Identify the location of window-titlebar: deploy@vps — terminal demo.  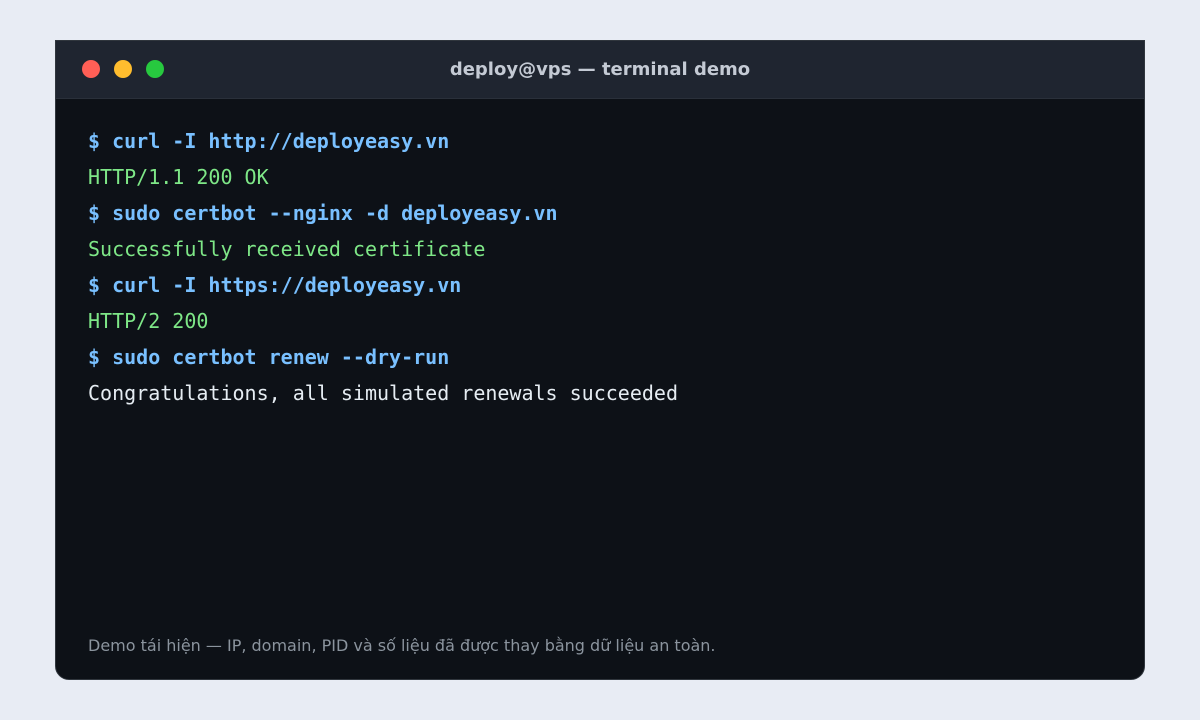
(600, 70).